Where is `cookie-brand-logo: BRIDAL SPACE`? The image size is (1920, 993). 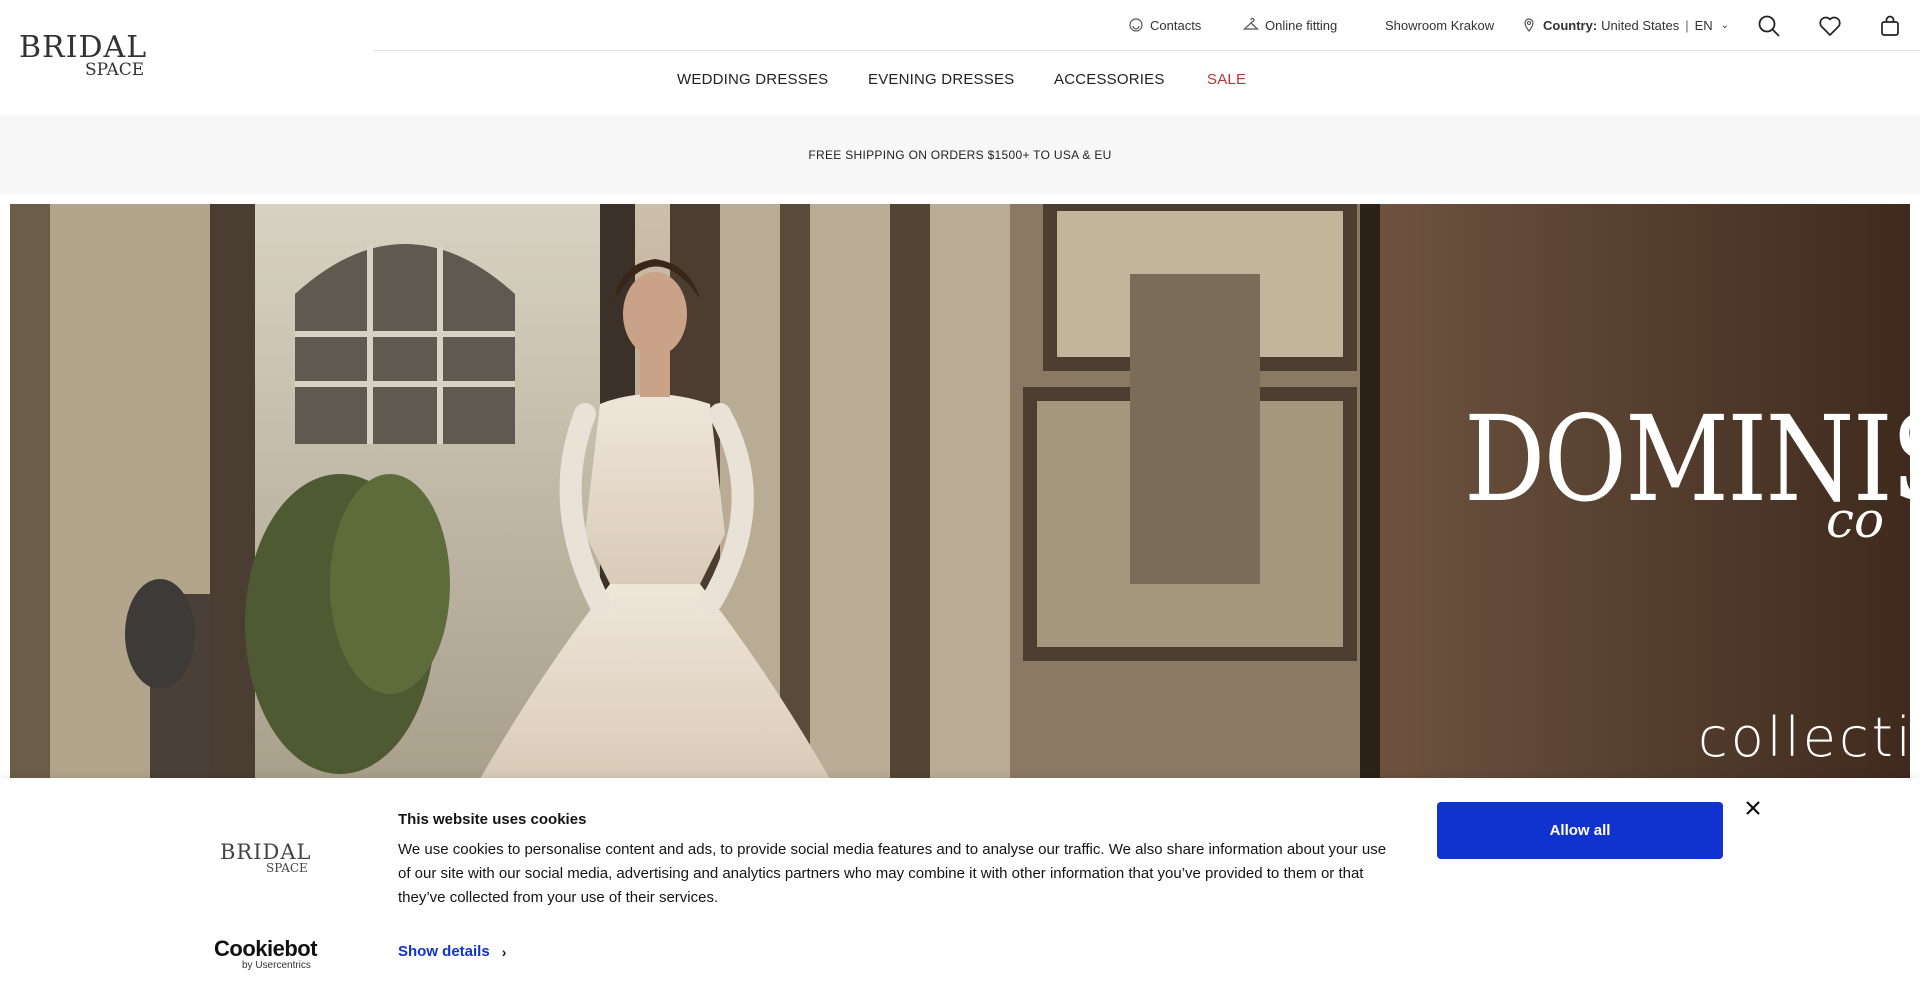 cookie-brand-logo: BRIDAL SPACE is located at coordinates (270, 861).